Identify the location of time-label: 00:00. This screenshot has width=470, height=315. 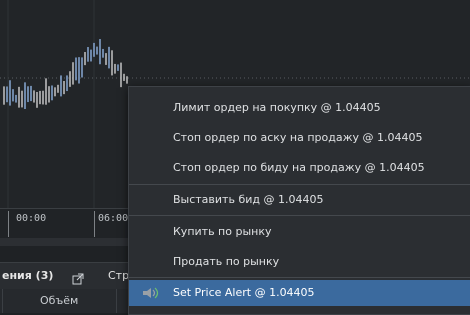
(31, 218).